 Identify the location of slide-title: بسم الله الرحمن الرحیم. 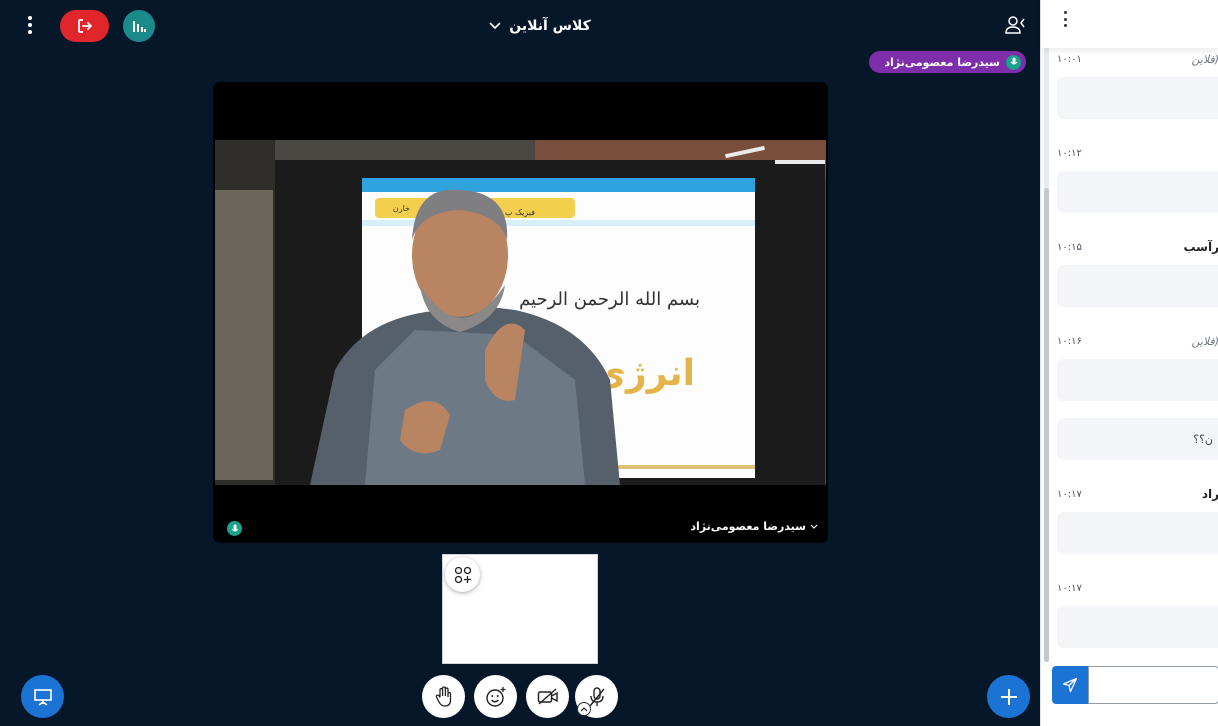
(609, 299).